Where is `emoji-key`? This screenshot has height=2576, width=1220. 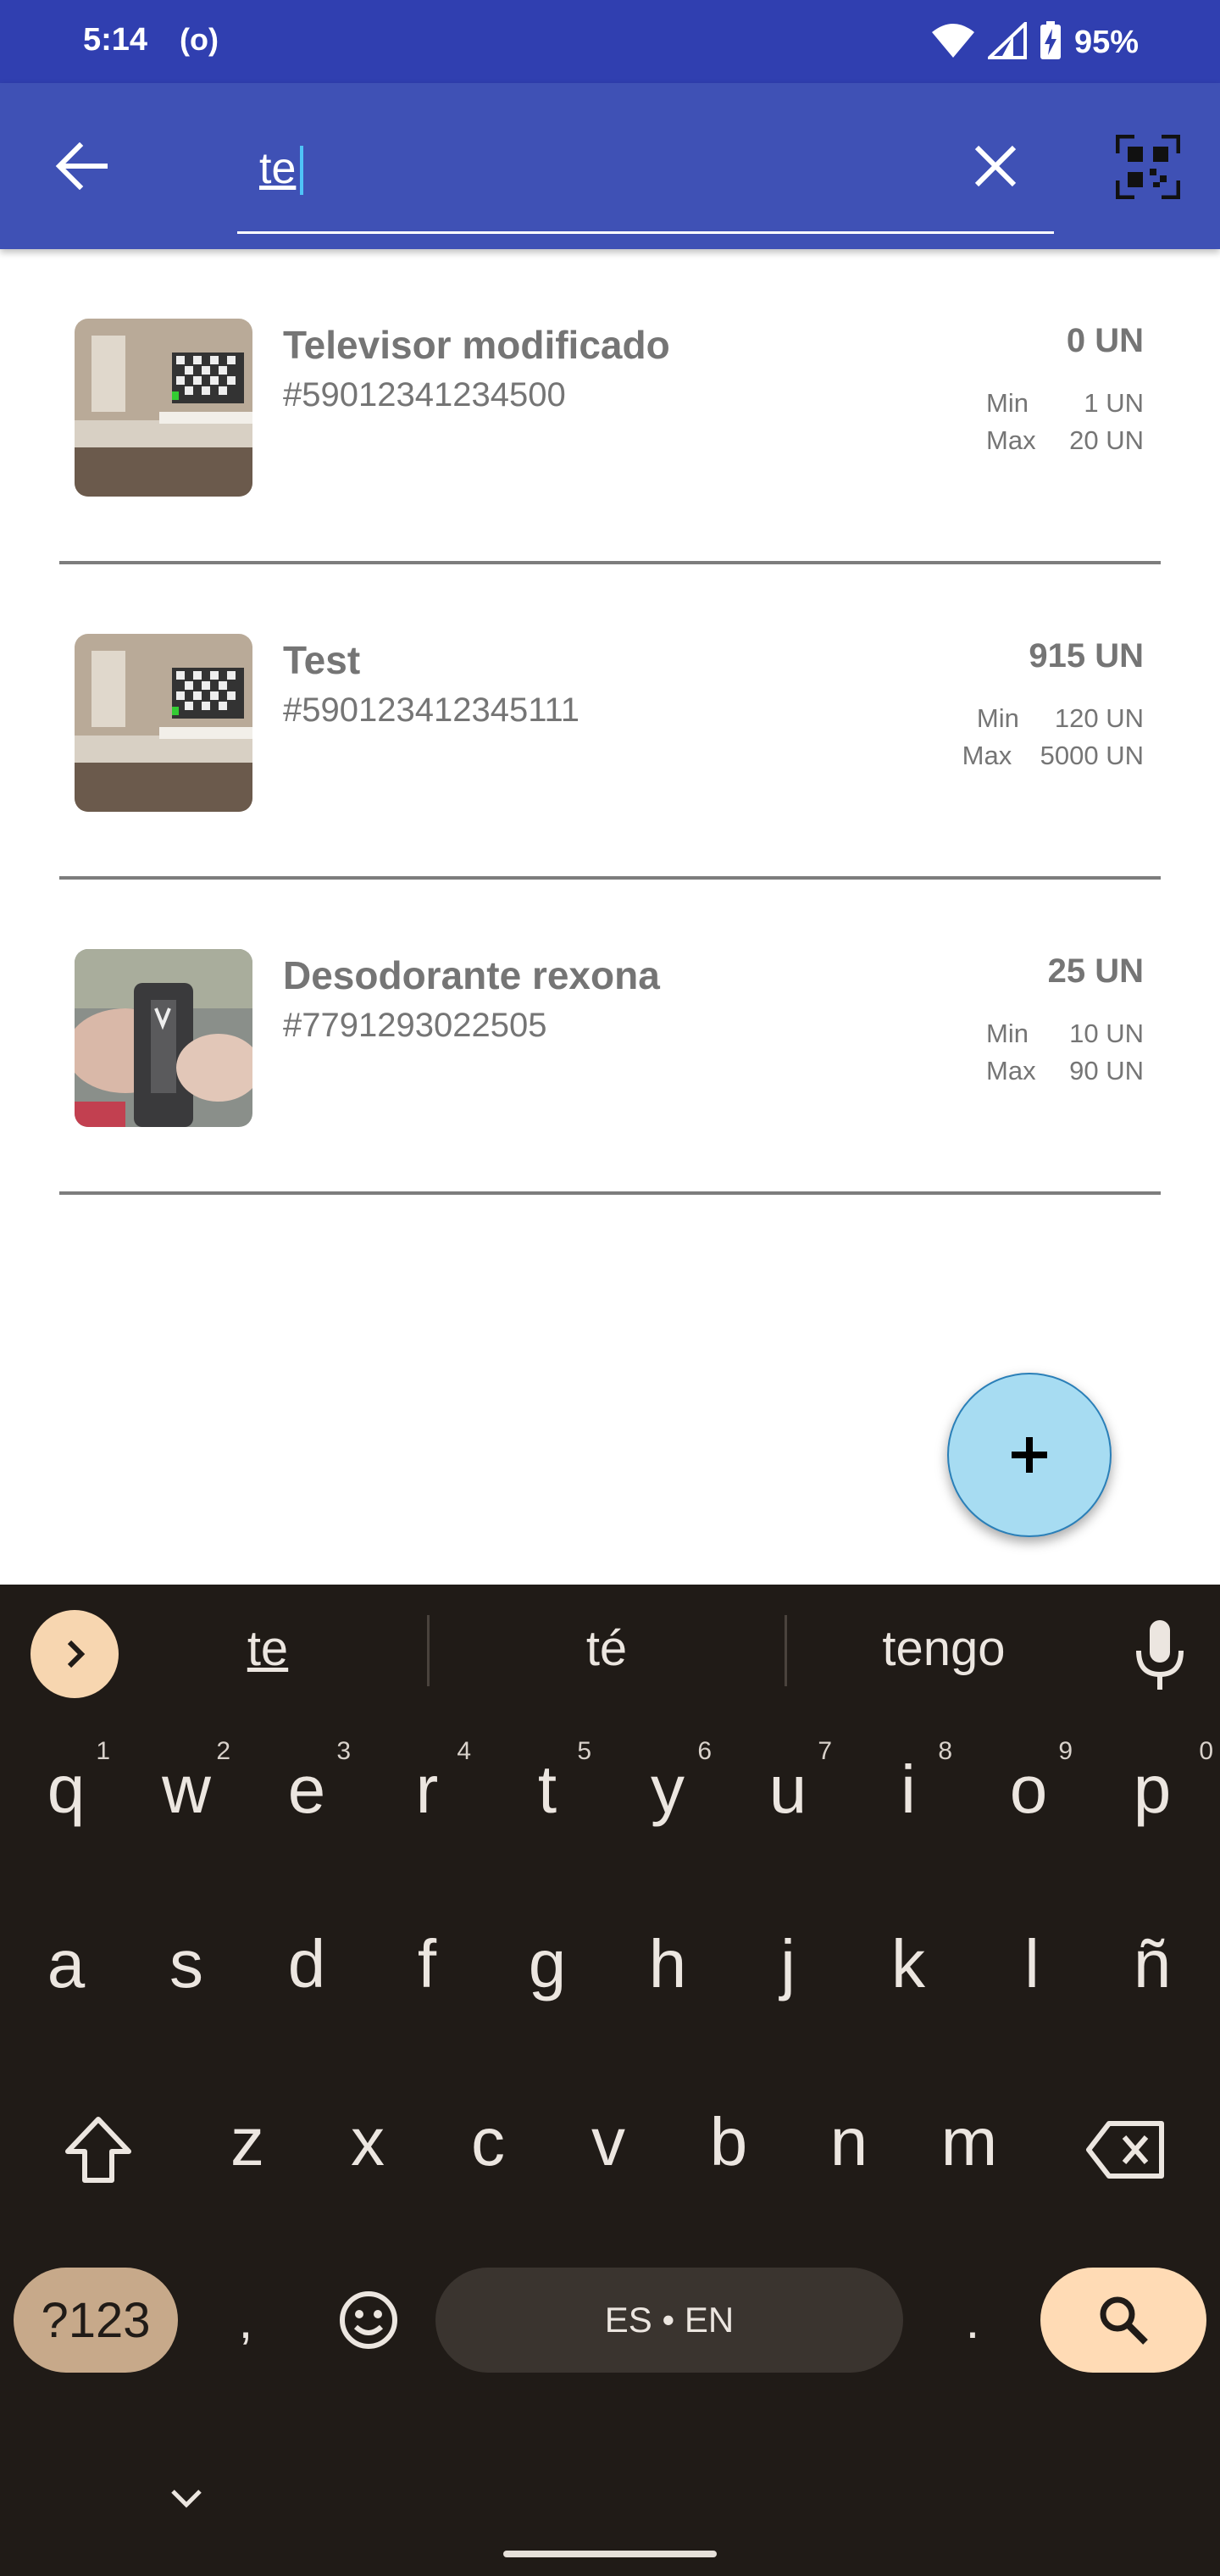
emoji-key is located at coordinates (368, 2320).